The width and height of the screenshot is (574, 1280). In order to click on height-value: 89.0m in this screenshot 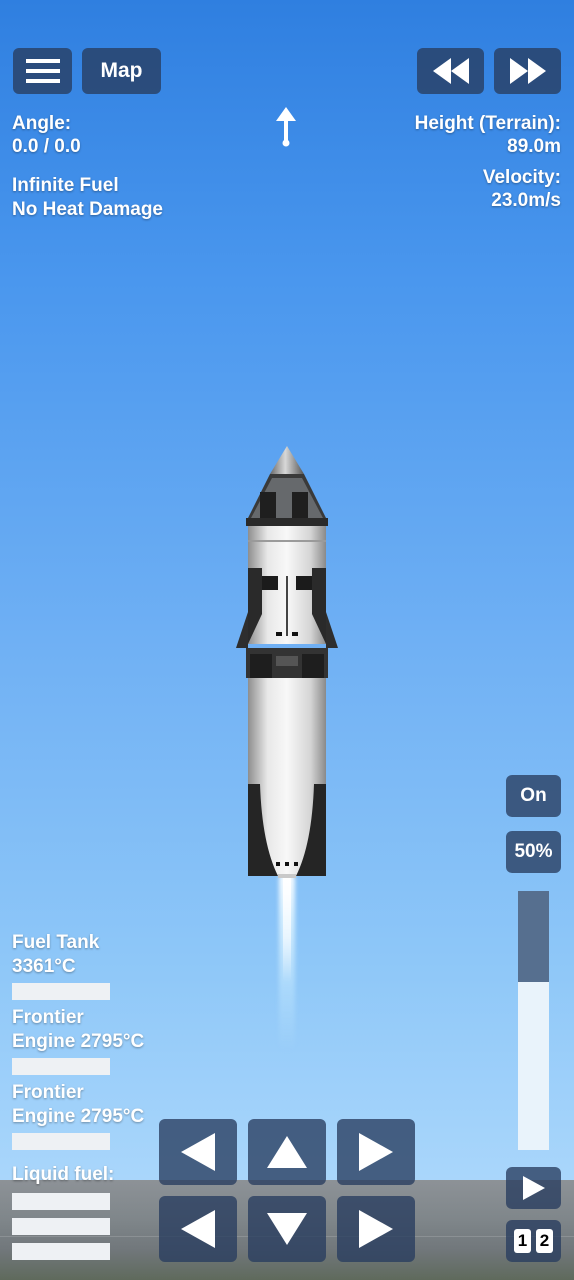, I will do `click(534, 146)`.